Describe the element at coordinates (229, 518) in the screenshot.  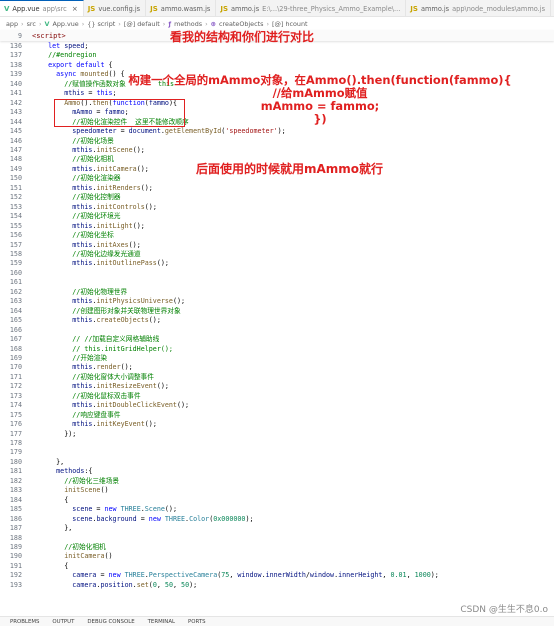
I see `code-token: 0x000000` at that location.